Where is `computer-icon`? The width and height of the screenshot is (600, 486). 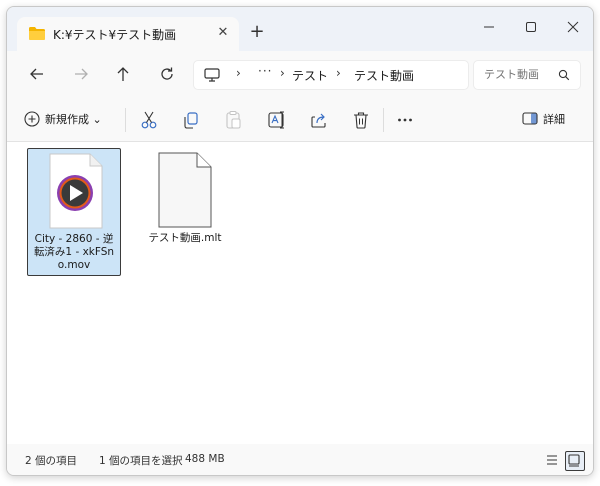
computer-icon is located at coordinates (212, 75).